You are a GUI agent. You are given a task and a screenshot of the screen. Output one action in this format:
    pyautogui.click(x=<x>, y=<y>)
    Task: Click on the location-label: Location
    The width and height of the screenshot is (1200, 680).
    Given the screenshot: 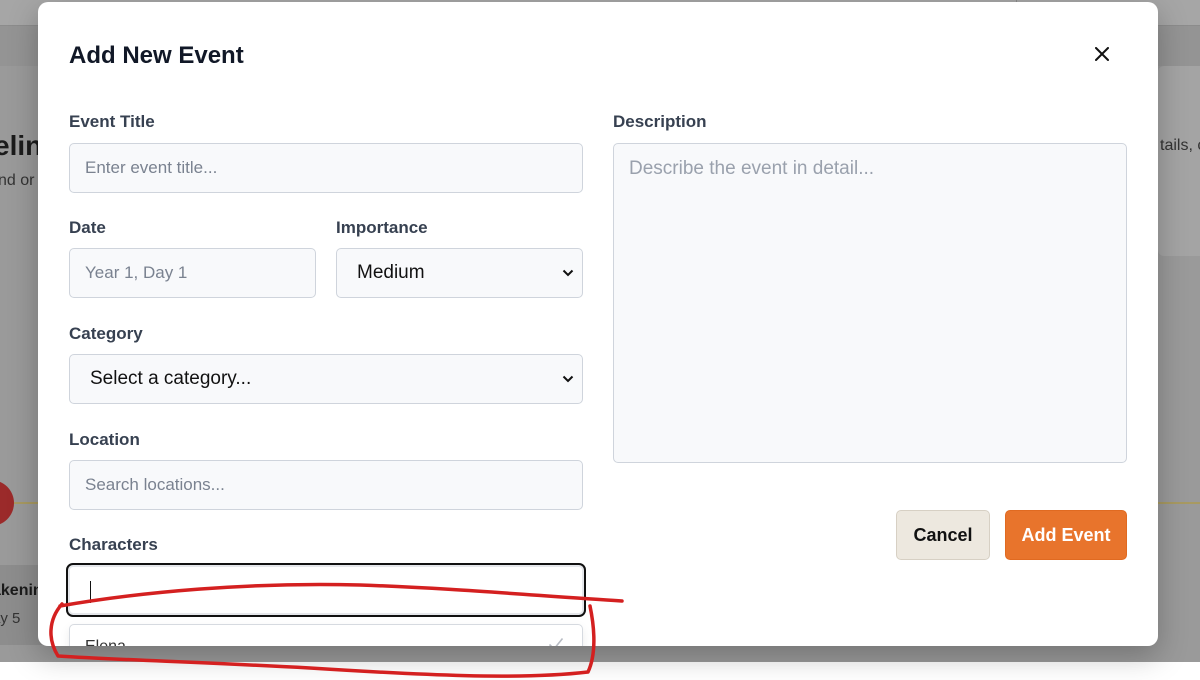 What is the action you would take?
    pyautogui.click(x=104, y=439)
    